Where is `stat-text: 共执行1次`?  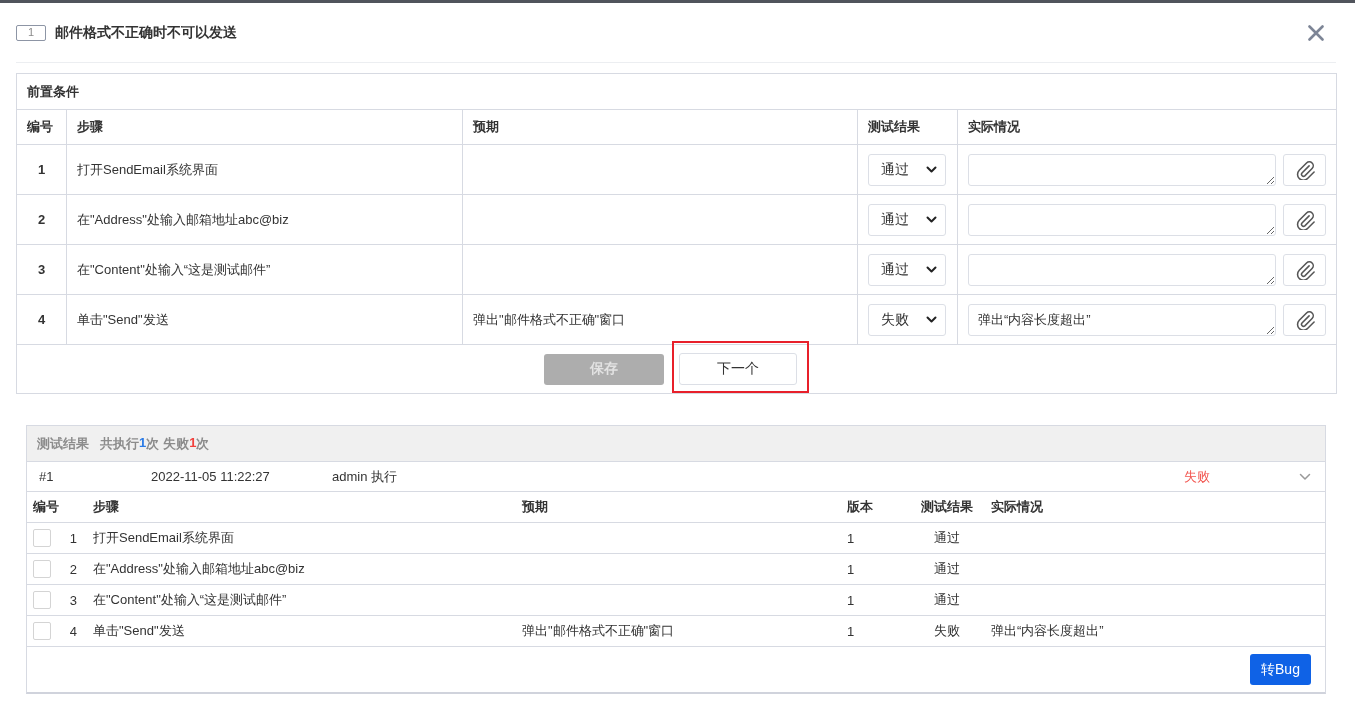
stat-text: 共执行1次 is located at coordinates (130, 443).